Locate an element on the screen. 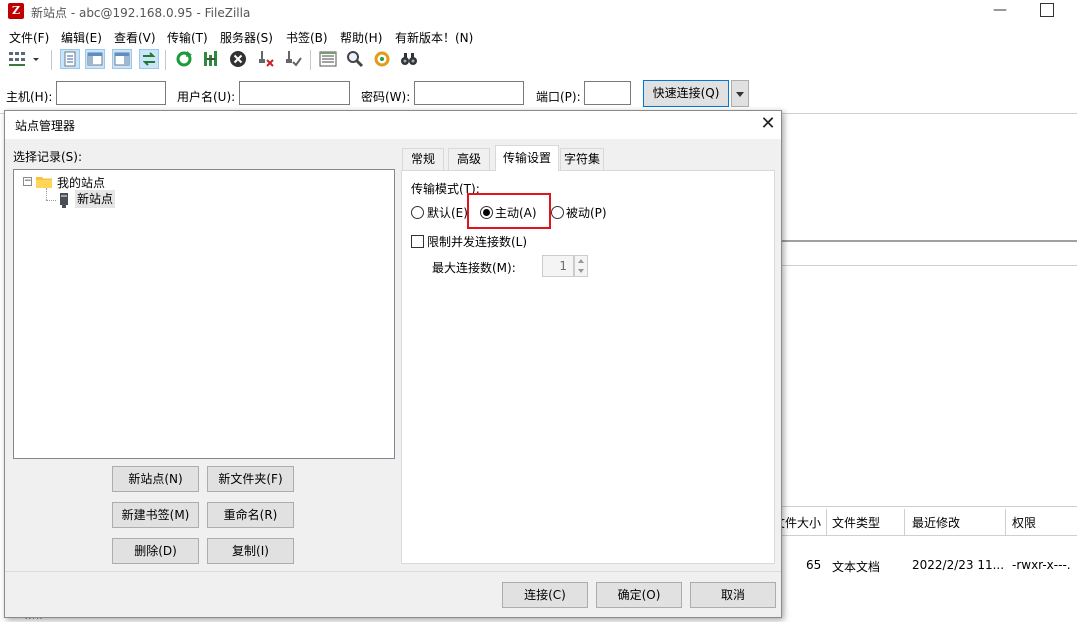 This screenshot has height=622, width=1077. quickconnect-button: 快速连接(Q) is located at coordinates (686, 93).